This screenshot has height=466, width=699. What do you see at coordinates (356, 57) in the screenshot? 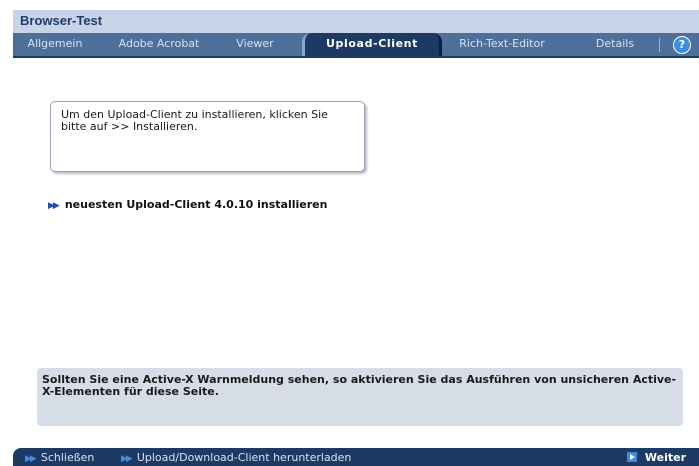
I see `tab-underline` at bounding box center [356, 57].